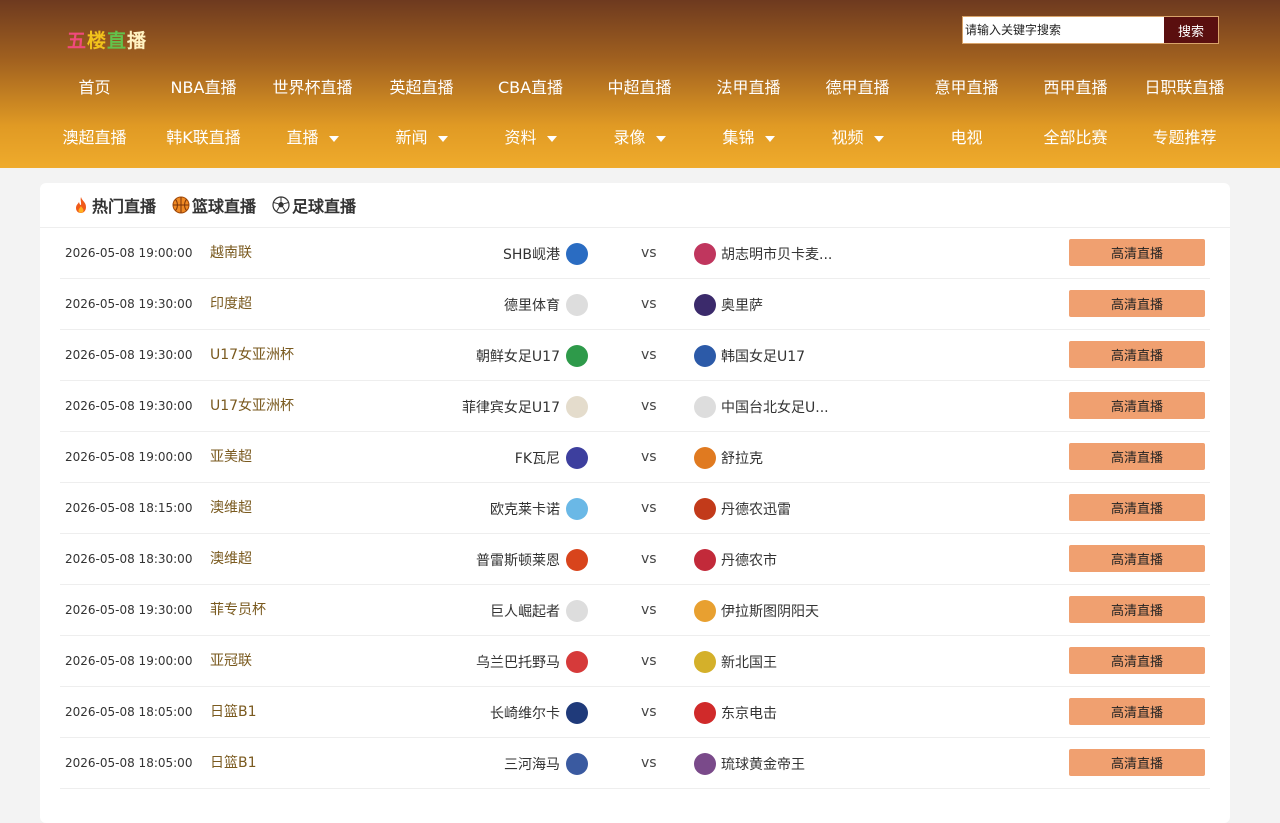 The height and width of the screenshot is (823, 1280). Describe the element at coordinates (314, 205) in the screenshot. I see `tab-soccer-live: 足球直播` at that location.